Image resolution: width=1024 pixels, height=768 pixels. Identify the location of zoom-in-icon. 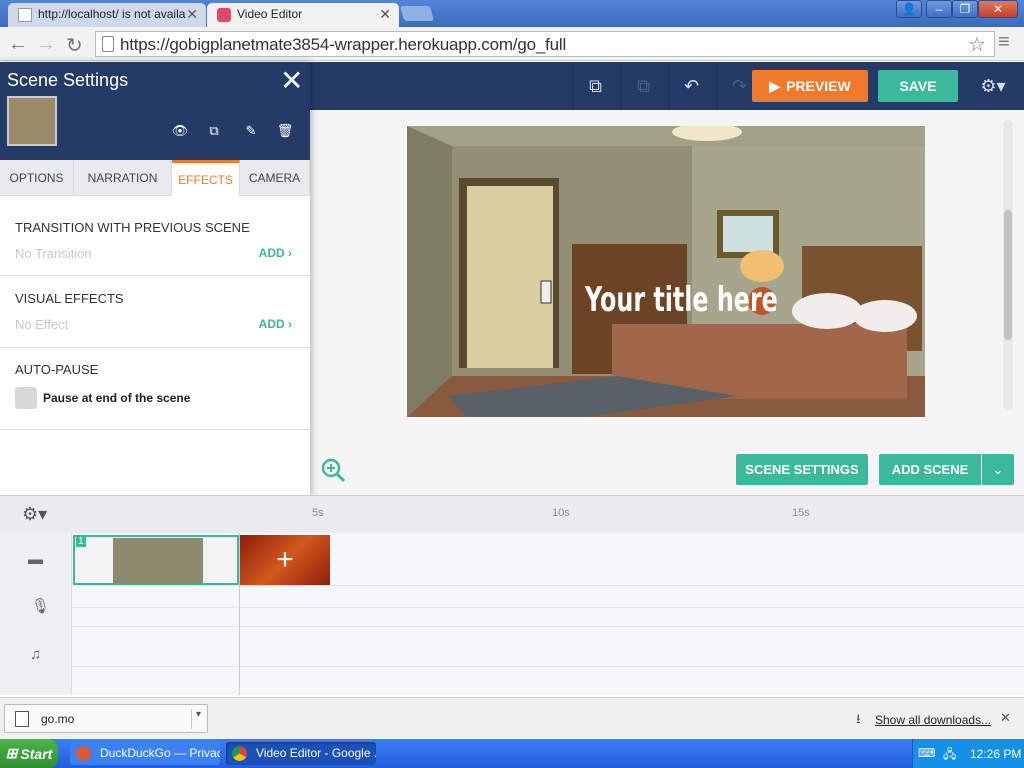
(333, 470).